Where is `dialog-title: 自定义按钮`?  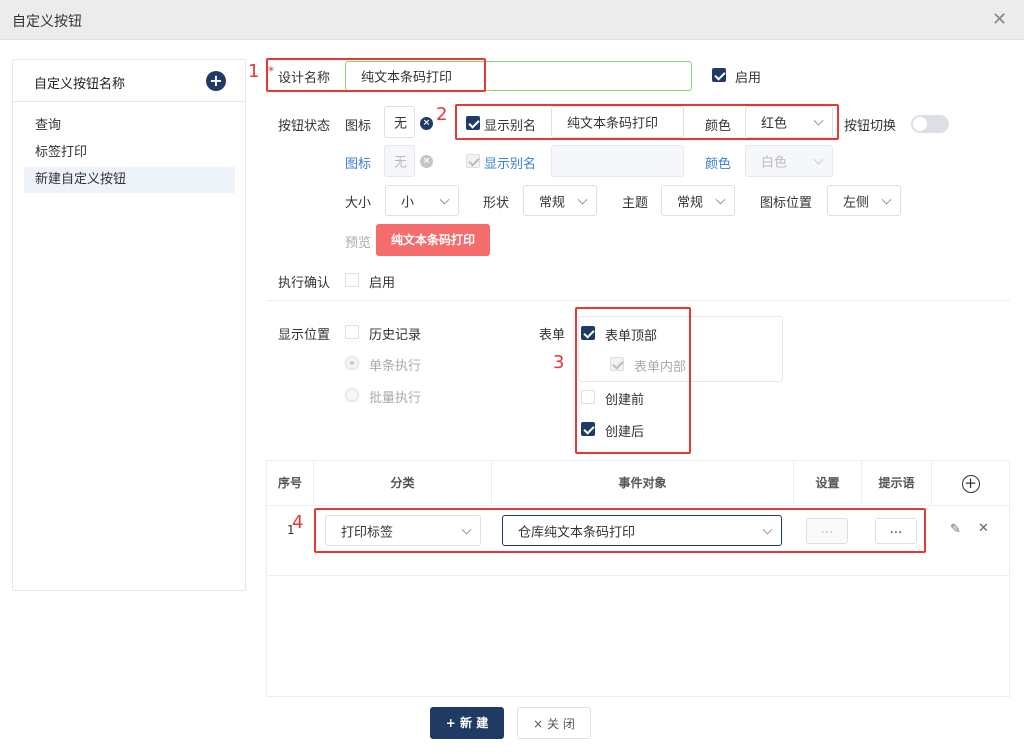
dialog-title: 自定义按钮 is located at coordinates (47, 22).